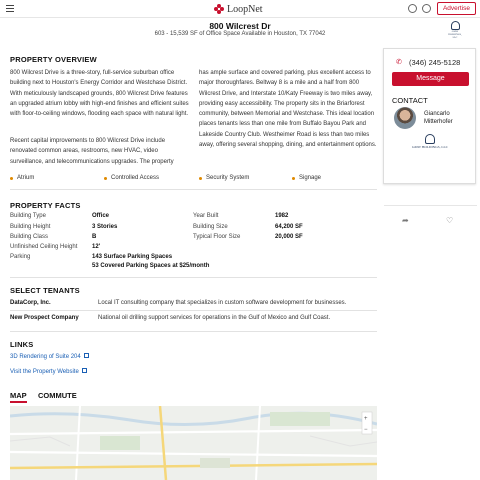  What do you see at coordinates (96, 247) in the screenshot?
I see `fact-value: 12'` at bounding box center [96, 247].